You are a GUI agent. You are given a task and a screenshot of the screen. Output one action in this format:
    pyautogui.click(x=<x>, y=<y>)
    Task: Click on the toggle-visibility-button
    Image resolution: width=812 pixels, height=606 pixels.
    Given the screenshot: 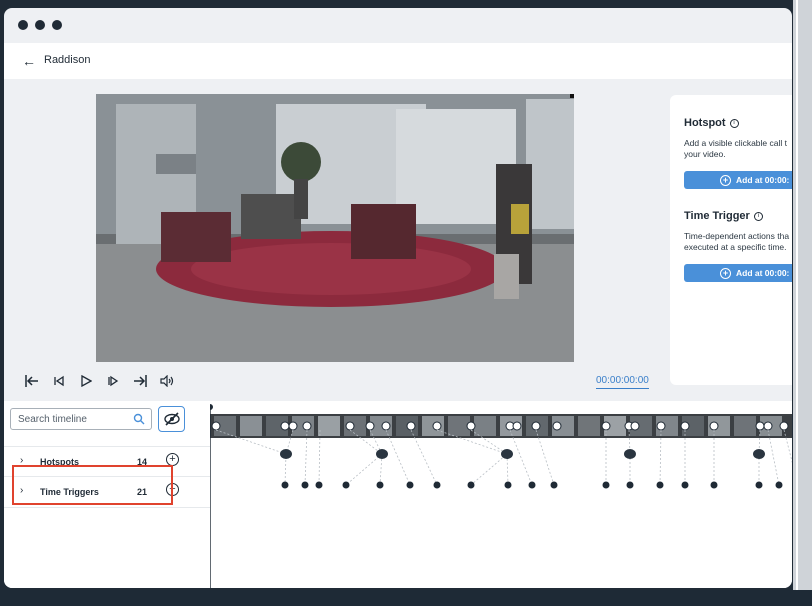 What is the action you would take?
    pyautogui.click(x=171, y=419)
    